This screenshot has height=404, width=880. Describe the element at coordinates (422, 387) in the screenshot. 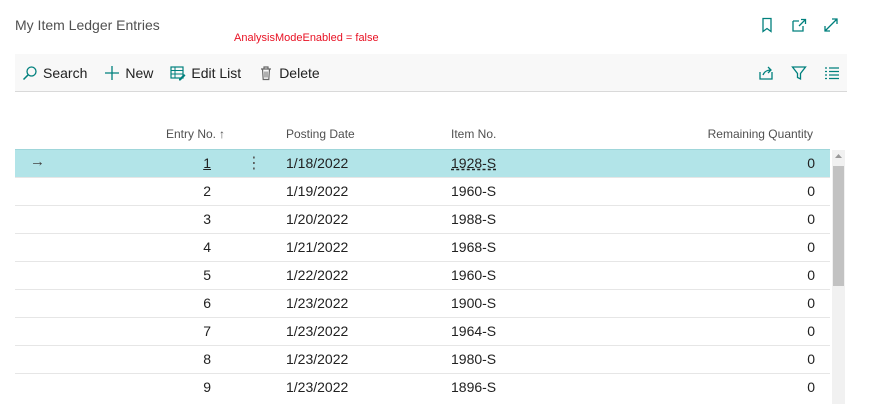

I see `table-row: 9 1/23/2022 1896-S 0` at that location.